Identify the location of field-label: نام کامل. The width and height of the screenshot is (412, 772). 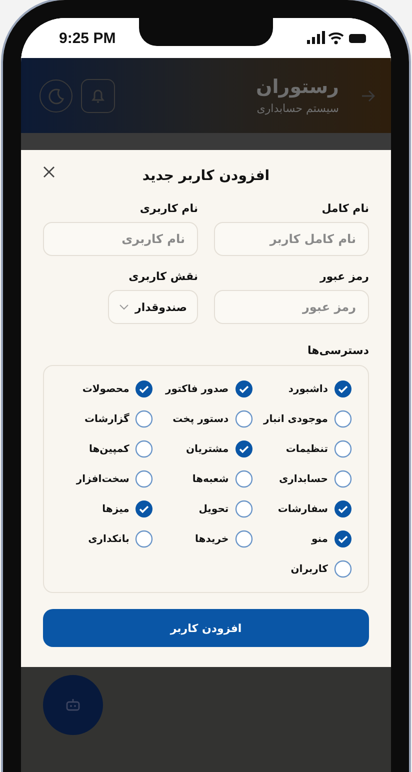
(344, 208).